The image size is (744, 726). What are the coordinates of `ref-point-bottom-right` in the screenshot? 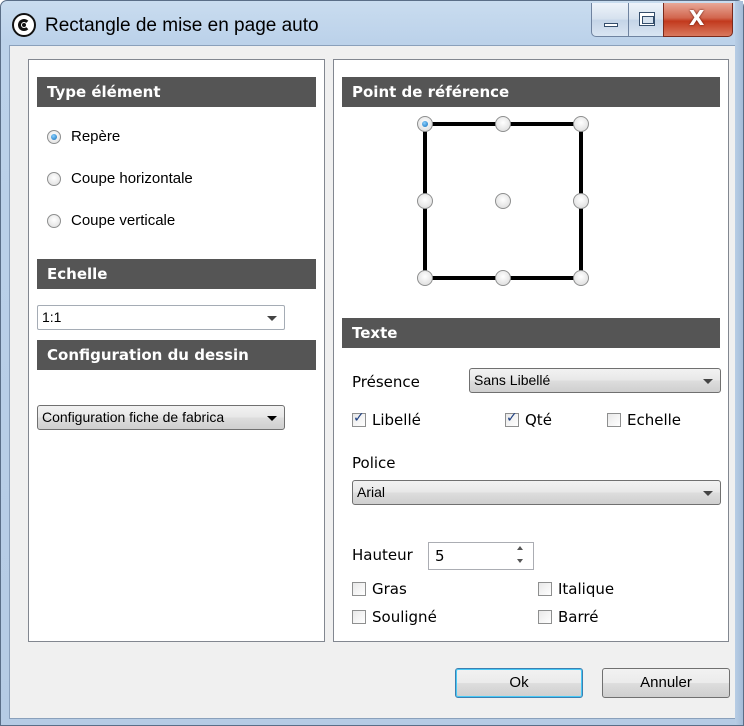 It's located at (581, 278).